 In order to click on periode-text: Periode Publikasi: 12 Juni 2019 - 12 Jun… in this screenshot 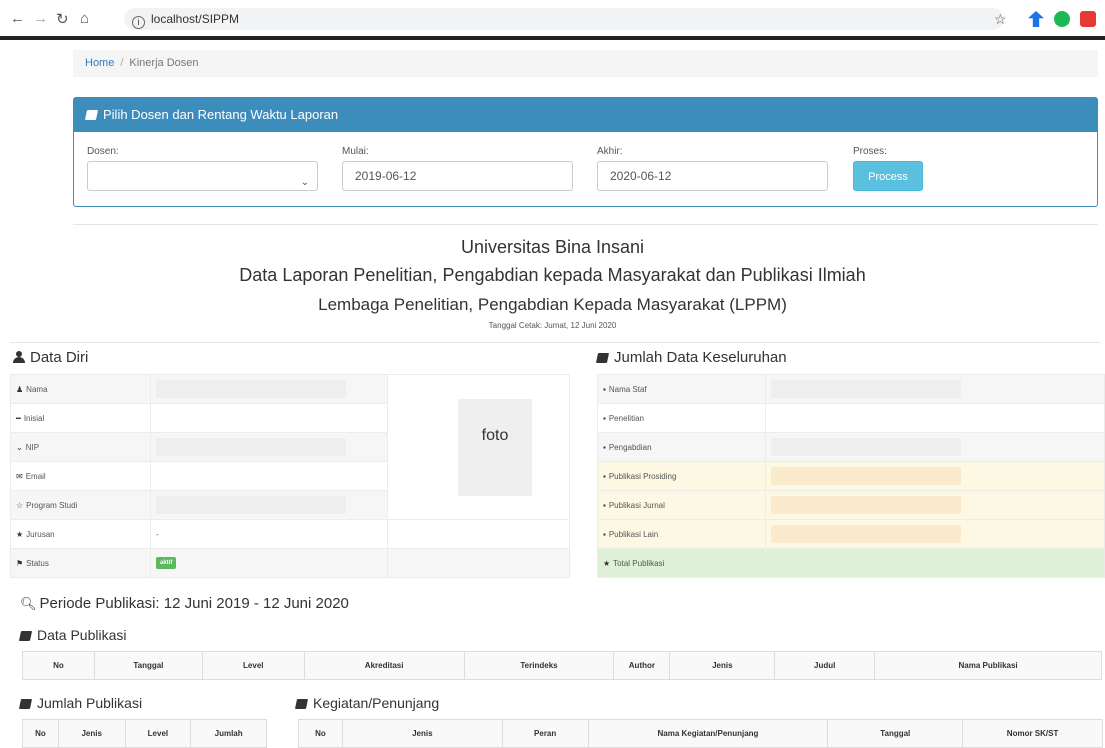, I will do `click(194, 603)`.